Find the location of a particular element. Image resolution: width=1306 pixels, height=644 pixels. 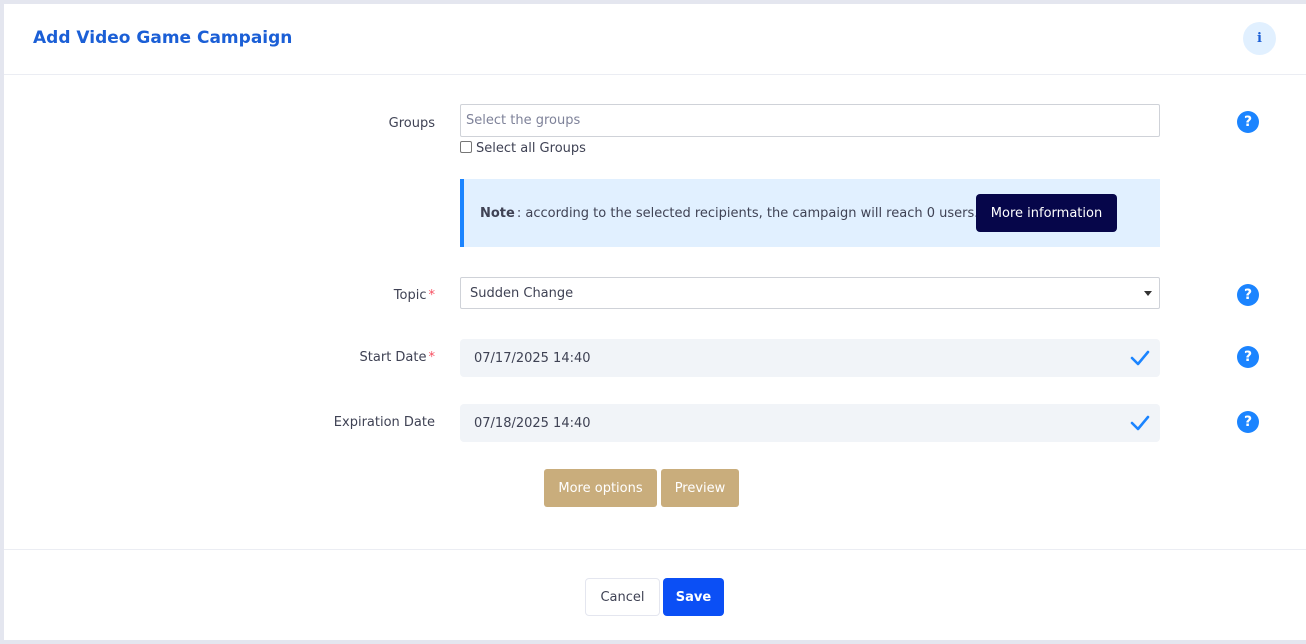

select-all-checkbox is located at coordinates (466, 147).